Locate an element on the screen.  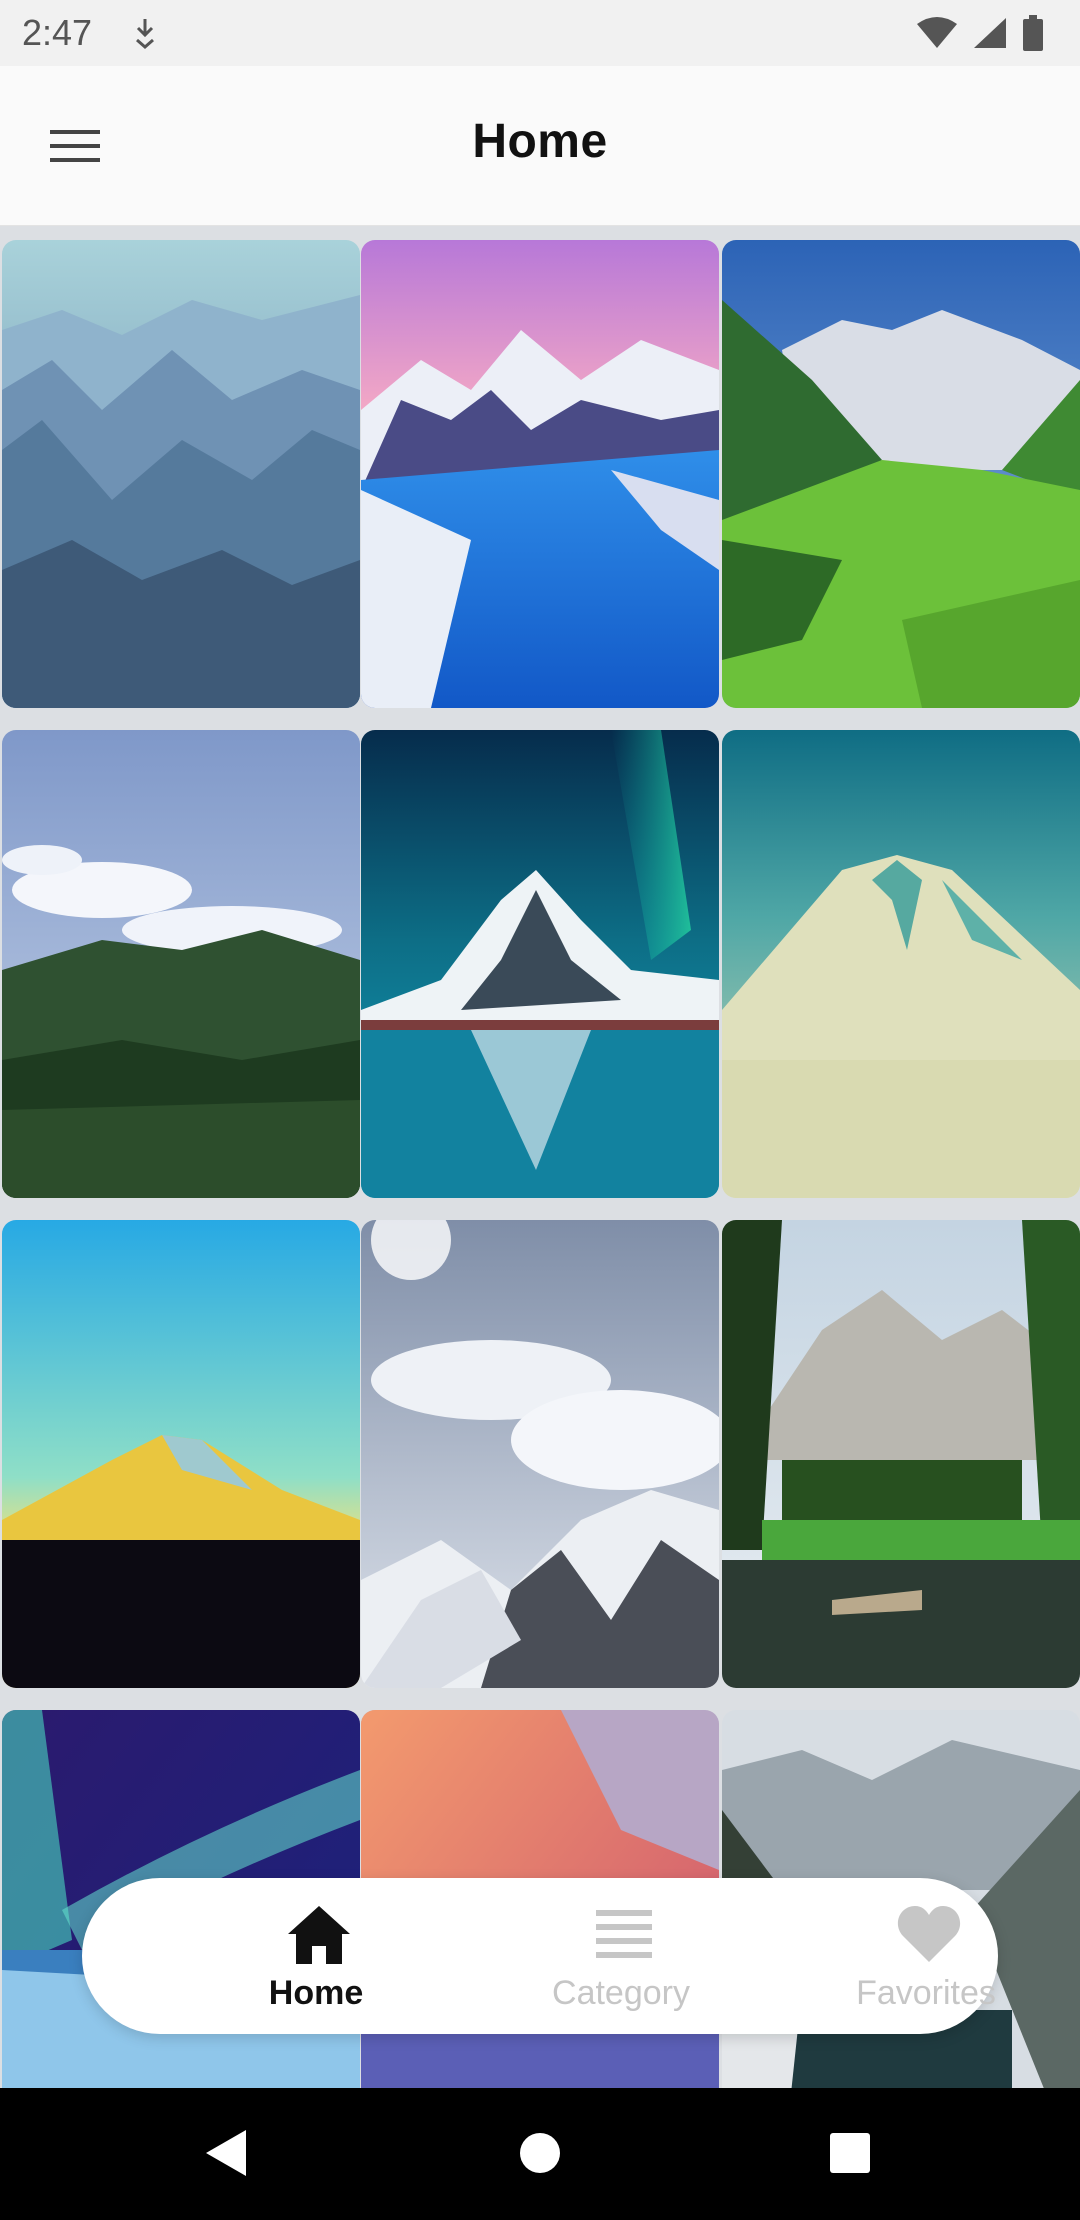
home-circle-icon is located at coordinates (540, 2153).